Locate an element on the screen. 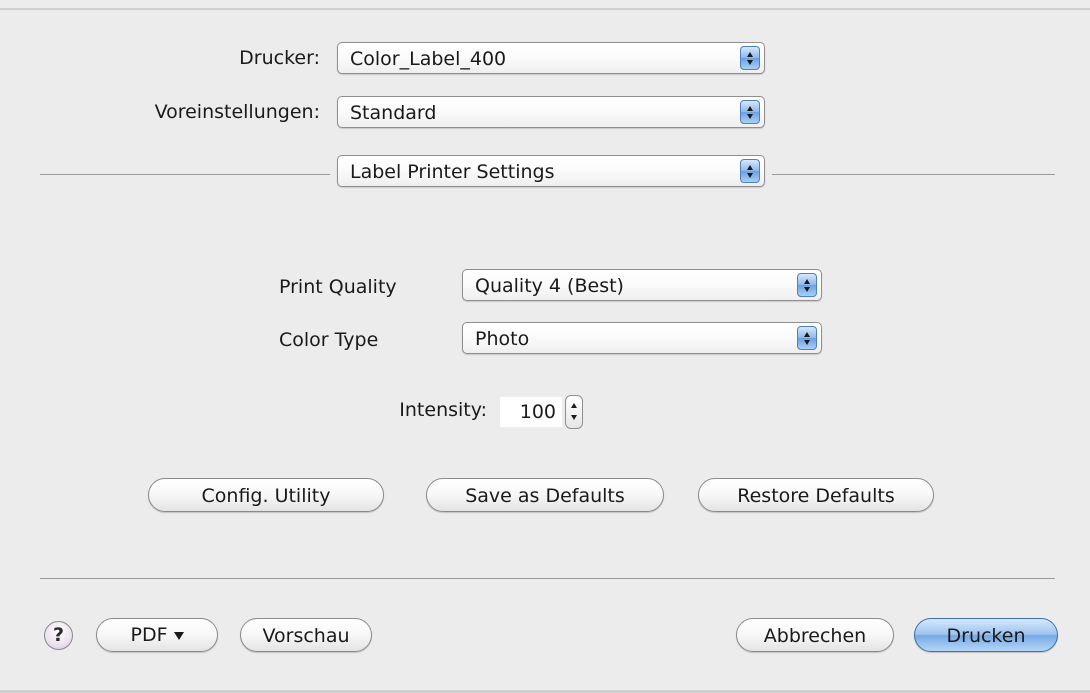 The image size is (1090, 693). config-utility-button: Config. Utility is located at coordinates (266, 495).